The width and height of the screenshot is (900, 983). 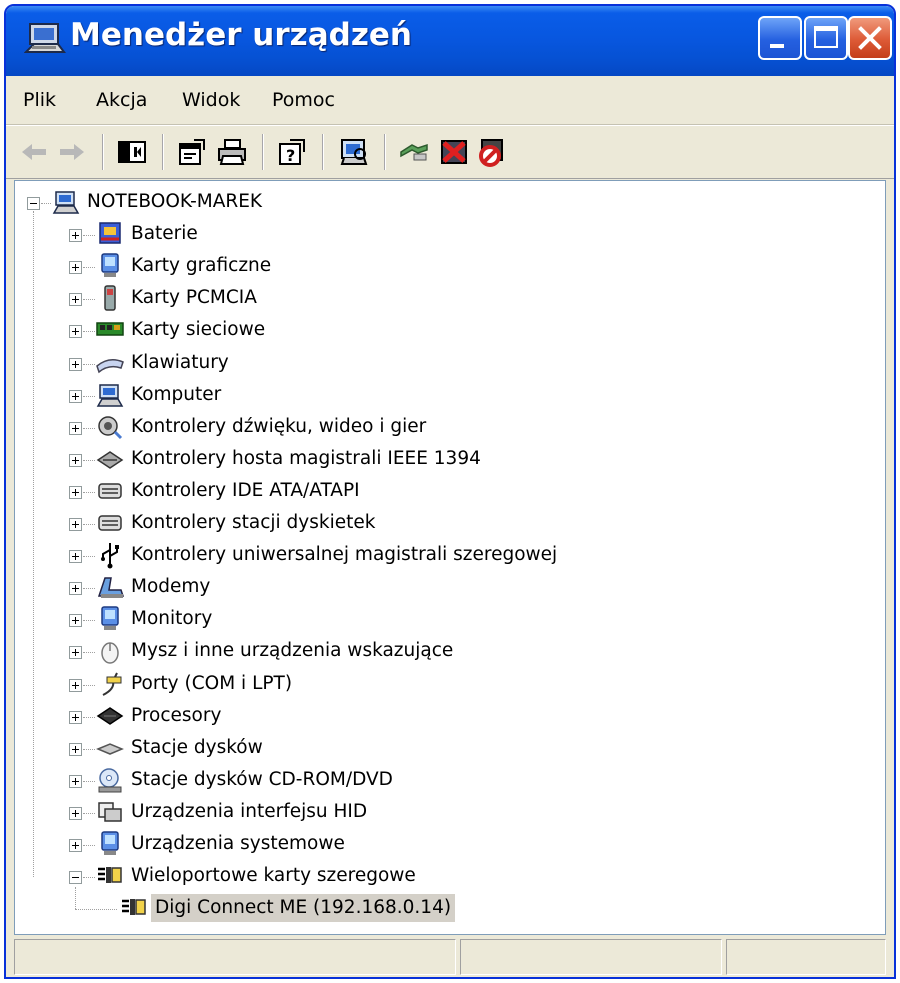 I want to click on tree-item: Komputer, so click(x=445, y=396).